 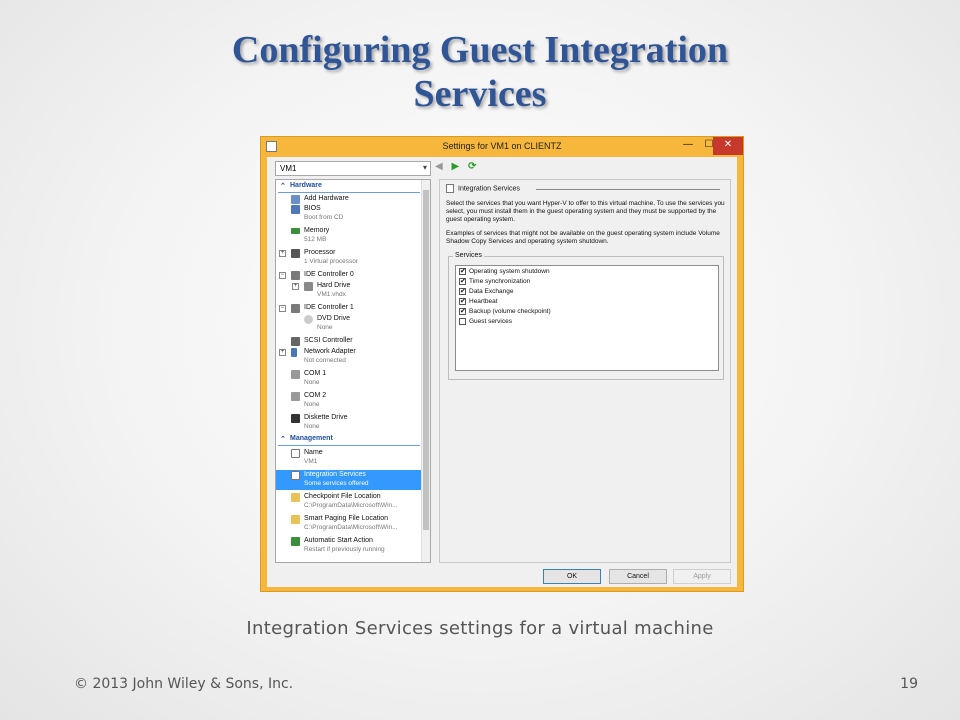 What do you see at coordinates (317, 230) in the screenshot?
I see `tree-item-label: Memory` at bounding box center [317, 230].